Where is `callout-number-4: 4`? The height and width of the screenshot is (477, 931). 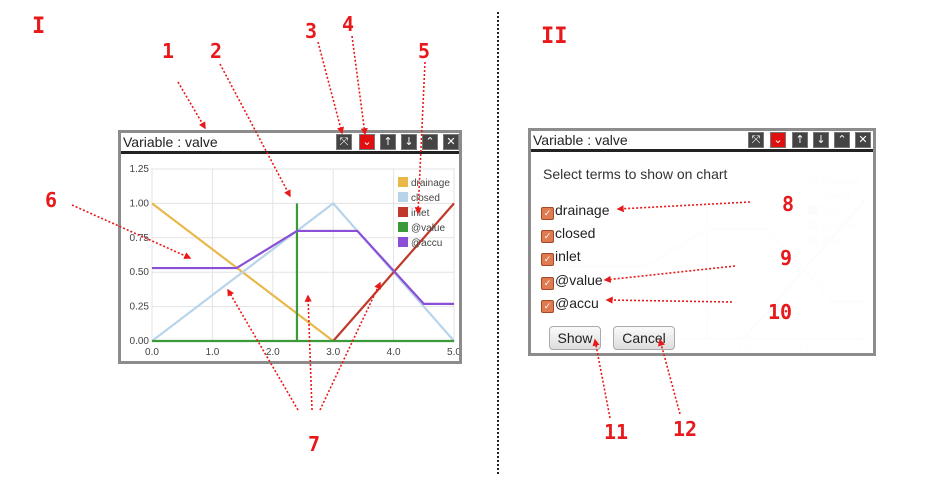 callout-number-4: 4 is located at coordinates (348, 24).